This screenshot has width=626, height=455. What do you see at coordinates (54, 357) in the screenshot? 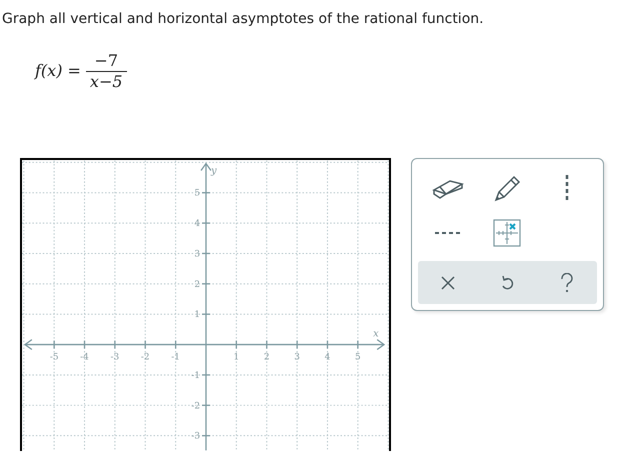
I see `tick-label: -5` at bounding box center [54, 357].